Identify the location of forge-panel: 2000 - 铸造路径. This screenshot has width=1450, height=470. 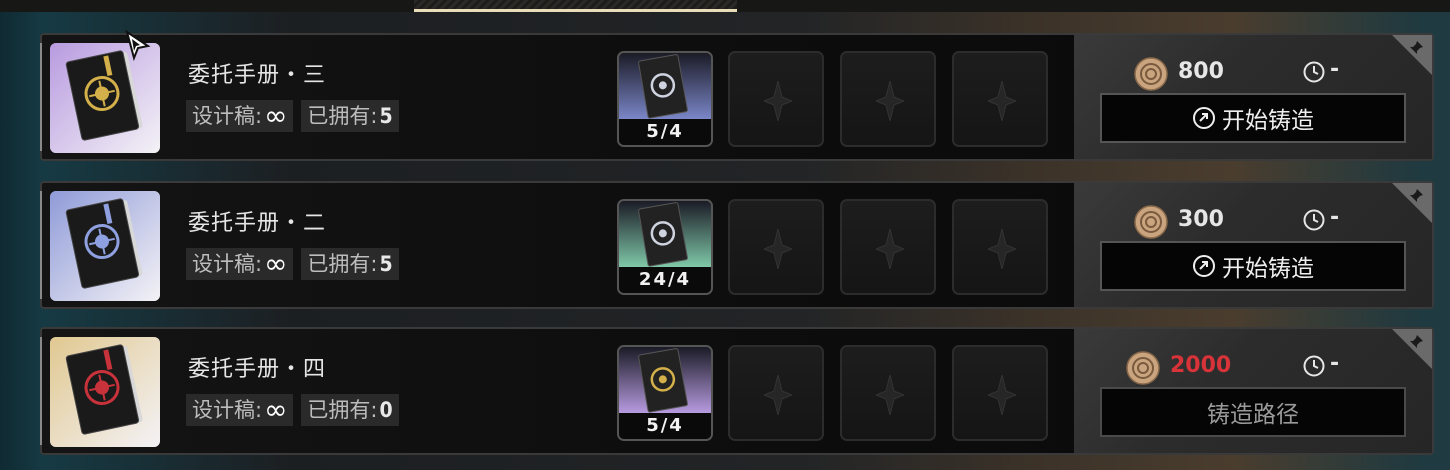
(1253, 391).